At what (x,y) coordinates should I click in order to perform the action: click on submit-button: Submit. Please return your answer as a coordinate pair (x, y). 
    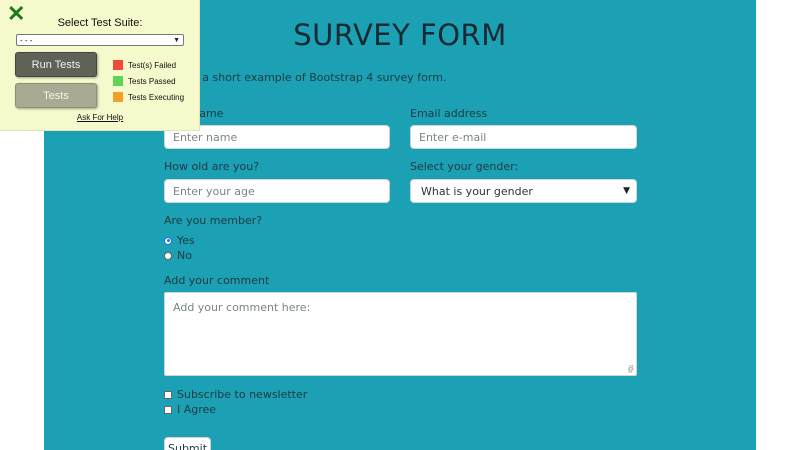
    Looking at the image, I should click on (187, 443).